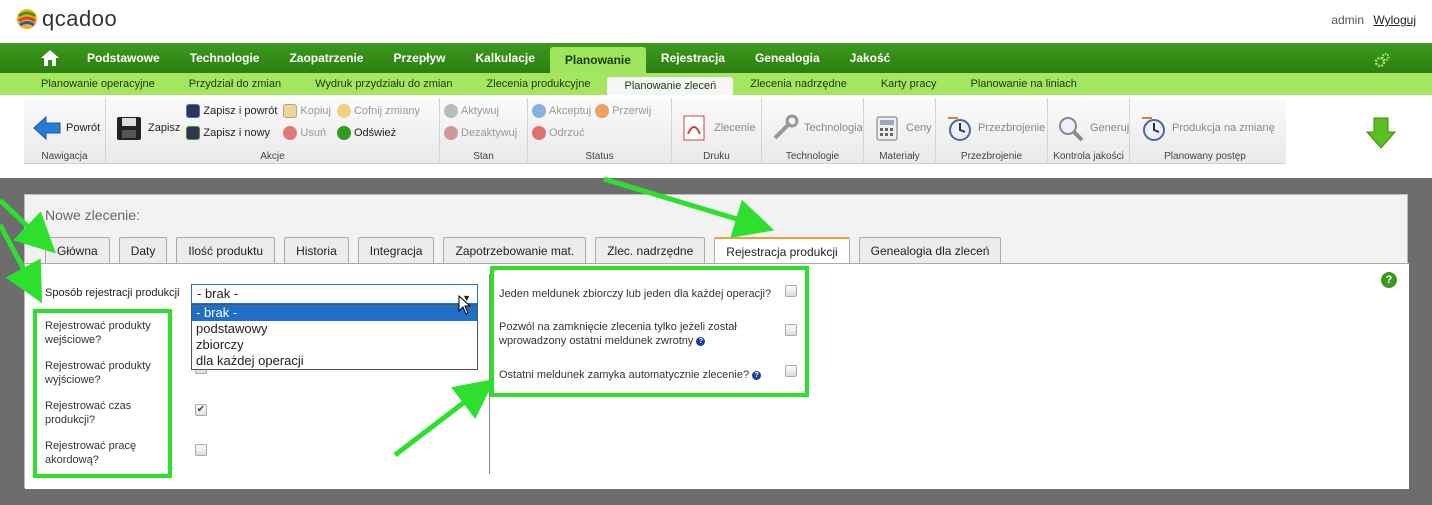 The height and width of the screenshot is (505, 1432). I want to click on copy-icon, so click(290, 111).